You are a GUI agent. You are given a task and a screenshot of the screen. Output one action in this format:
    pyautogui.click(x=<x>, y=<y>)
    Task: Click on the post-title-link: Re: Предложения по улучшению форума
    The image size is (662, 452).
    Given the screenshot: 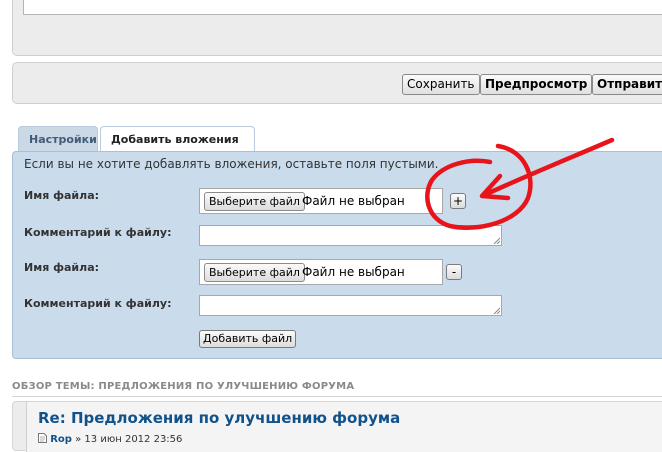 What is the action you would take?
    pyautogui.click(x=219, y=418)
    